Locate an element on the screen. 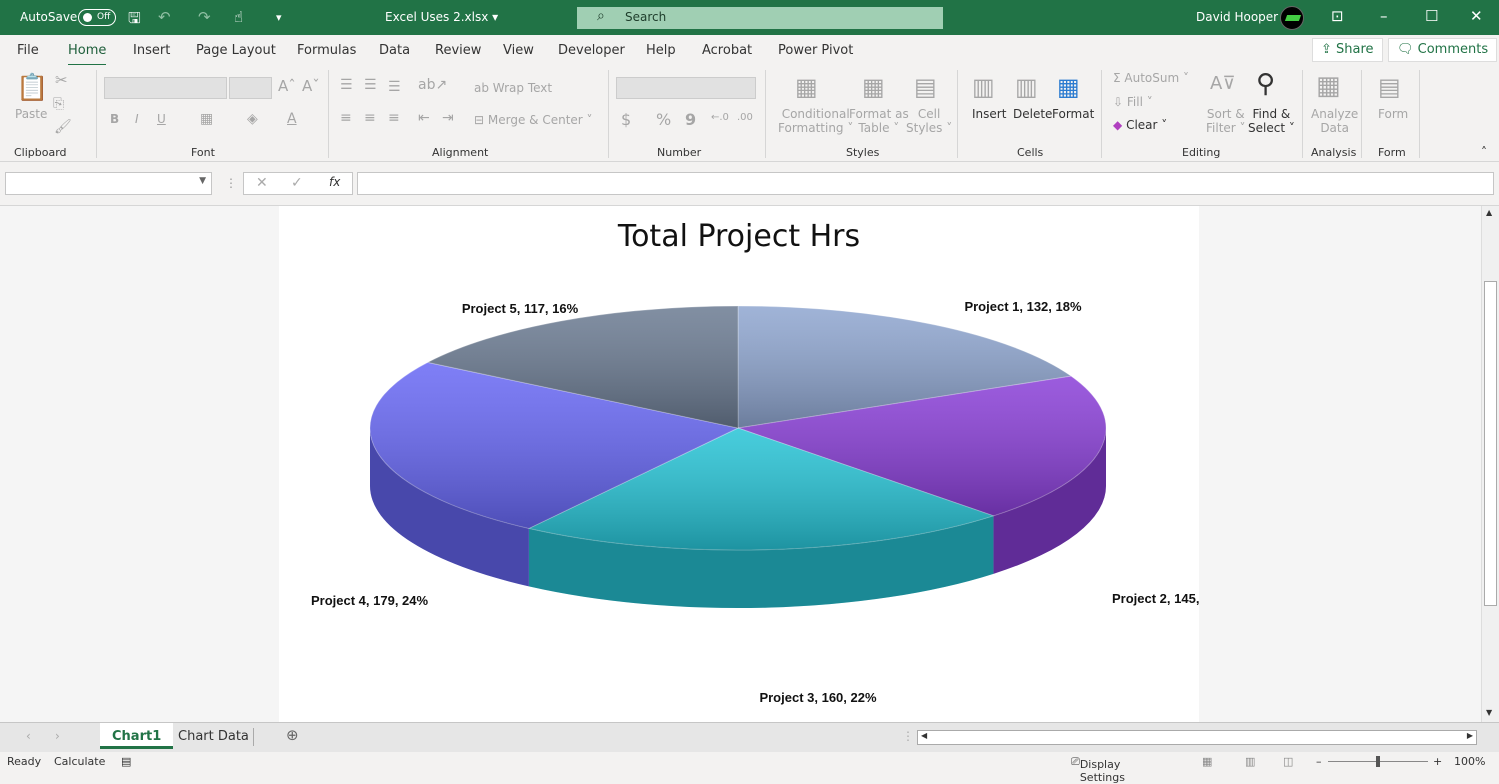 This screenshot has height=784, width=1499. increase-decimal-icon: ←.0 is located at coordinates (720, 117).